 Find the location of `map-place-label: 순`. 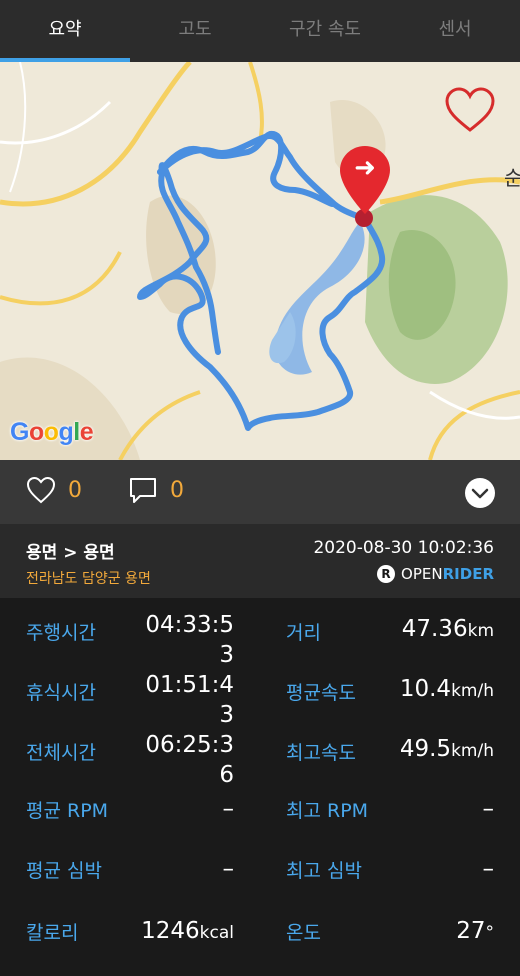

map-place-label: 순 is located at coordinates (512, 178).